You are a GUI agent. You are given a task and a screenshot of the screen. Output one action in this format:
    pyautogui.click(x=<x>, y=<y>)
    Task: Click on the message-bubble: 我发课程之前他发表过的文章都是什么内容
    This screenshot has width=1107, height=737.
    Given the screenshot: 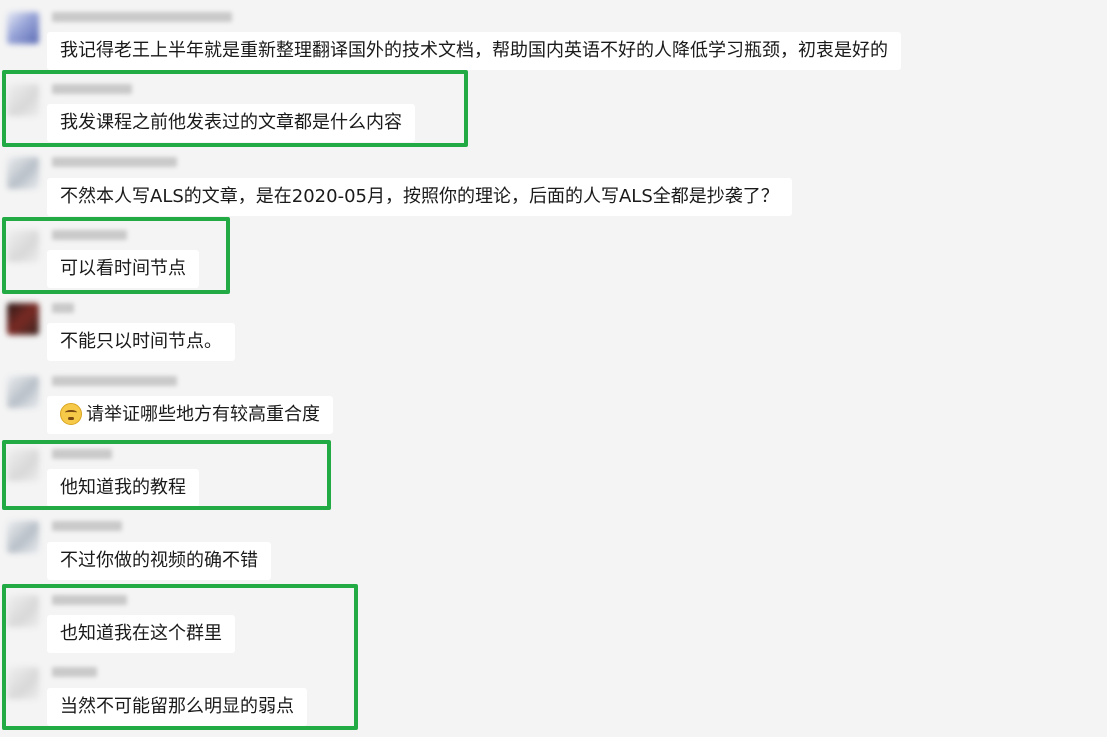 What is the action you would take?
    pyautogui.click(x=231, y=123)
    